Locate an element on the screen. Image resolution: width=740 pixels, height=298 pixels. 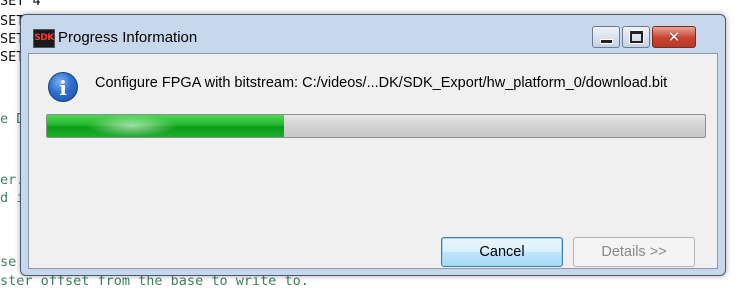
maximize-icon is located at coordinates (636, 37).